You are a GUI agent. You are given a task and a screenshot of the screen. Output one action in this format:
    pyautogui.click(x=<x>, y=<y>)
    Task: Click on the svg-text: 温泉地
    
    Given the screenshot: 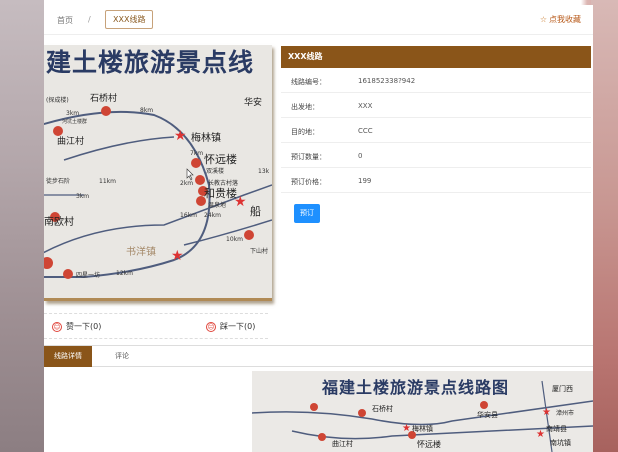 What is the action you would take?
    pyautogui.click(x=217, y=205)
    